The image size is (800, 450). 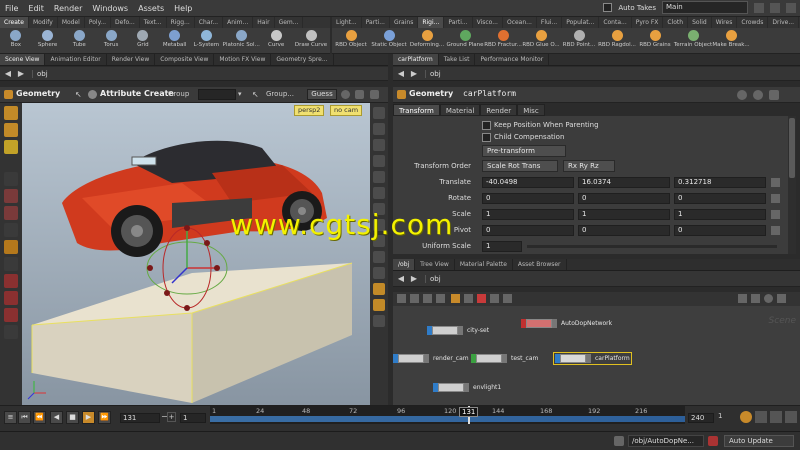 What do you see at coordinates (791, 7) in the screenshot?
I see `close-icon` at bounding box center [791, 7].